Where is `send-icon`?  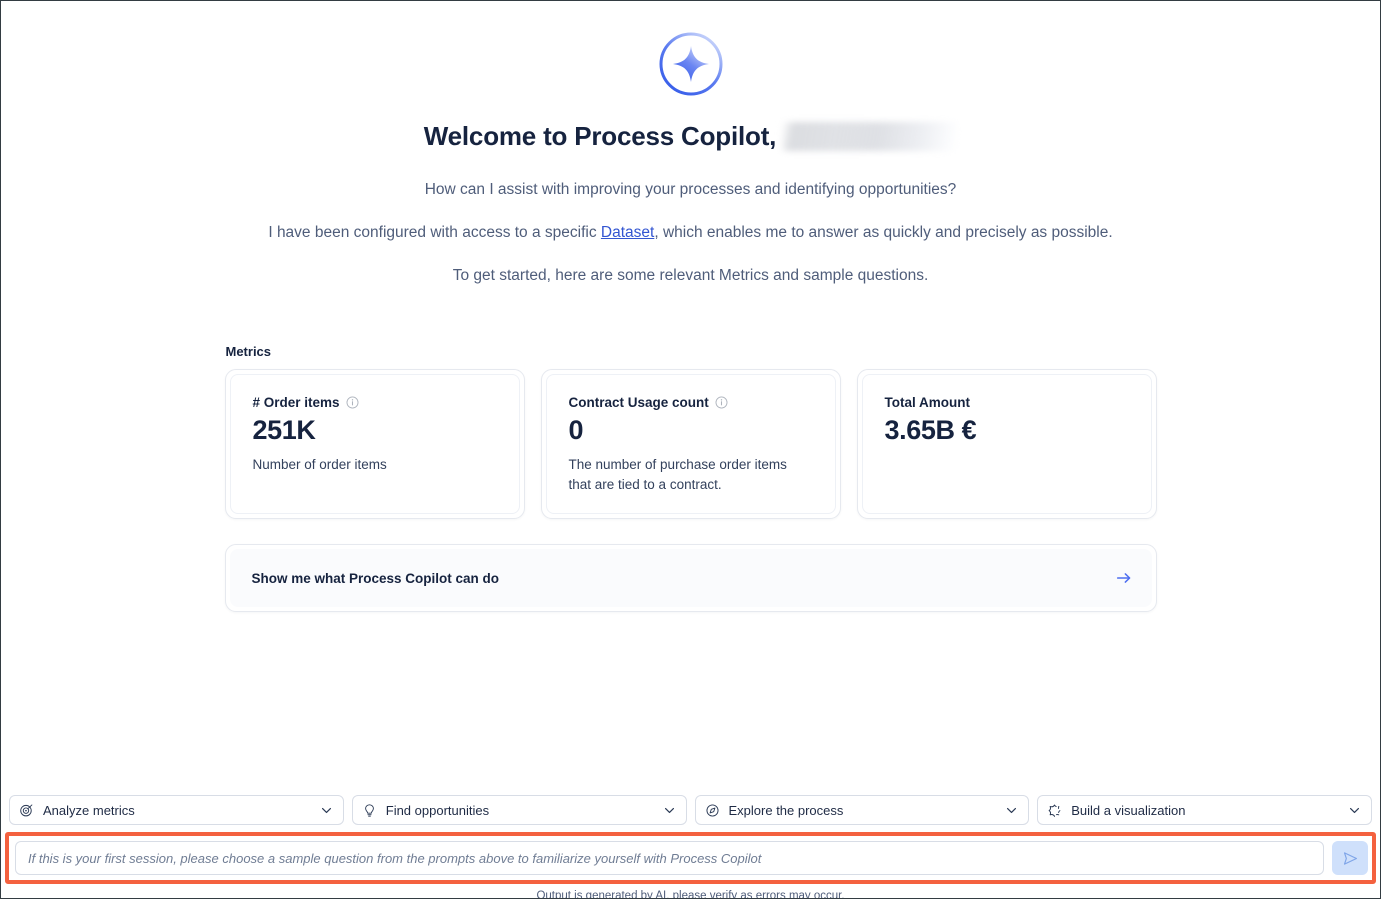
send-icon is located at coordinates (1350, 858).